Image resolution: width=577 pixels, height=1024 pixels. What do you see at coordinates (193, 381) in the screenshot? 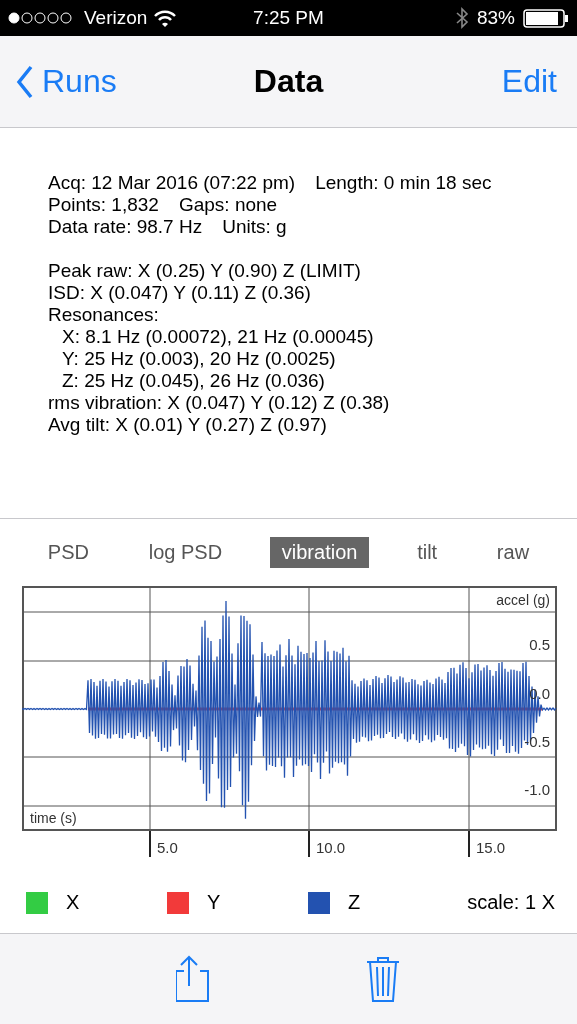
I see `info-text: Z: 25 Hz (0.045), 26 Hz (0.036)` at bounding box center [193, 381].